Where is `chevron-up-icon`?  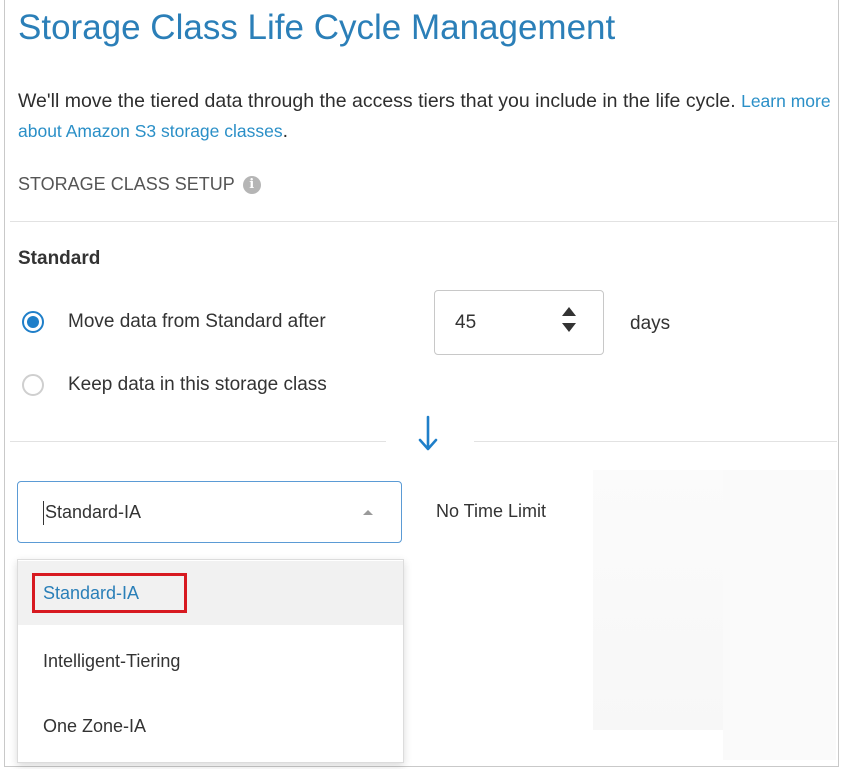 chevron-up-icon is located at coordinates (368, 512).